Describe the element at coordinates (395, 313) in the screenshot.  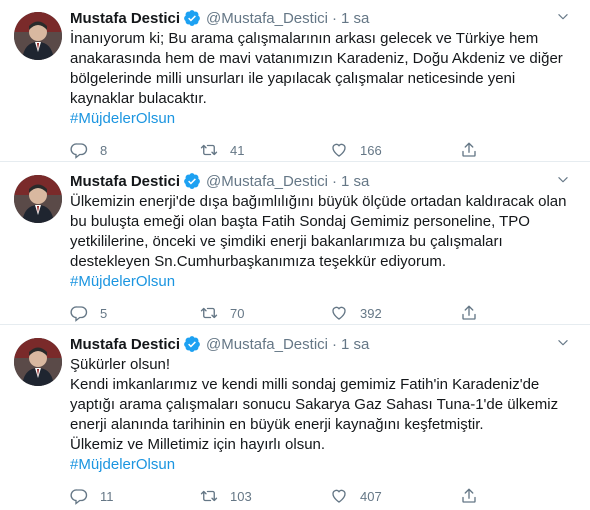
I see `like-button: 392` at that location.